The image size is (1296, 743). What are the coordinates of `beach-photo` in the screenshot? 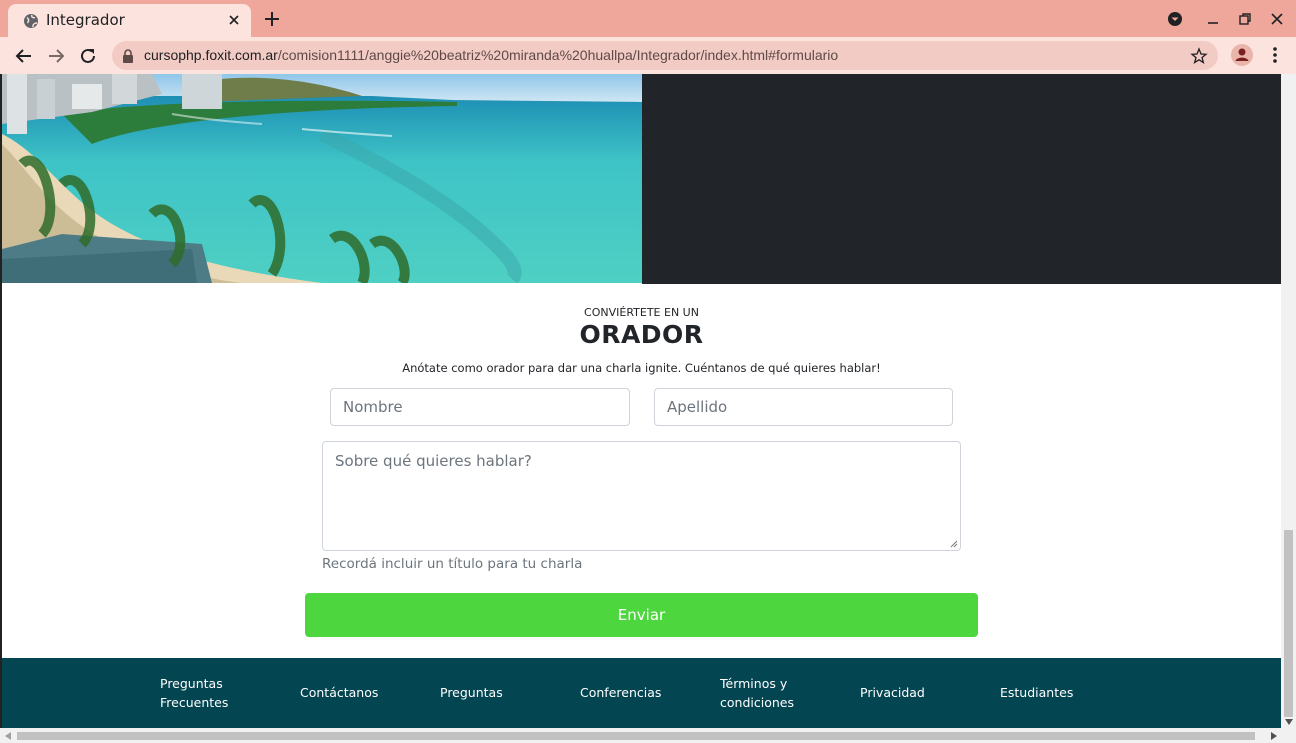 It's located at (322, 178).